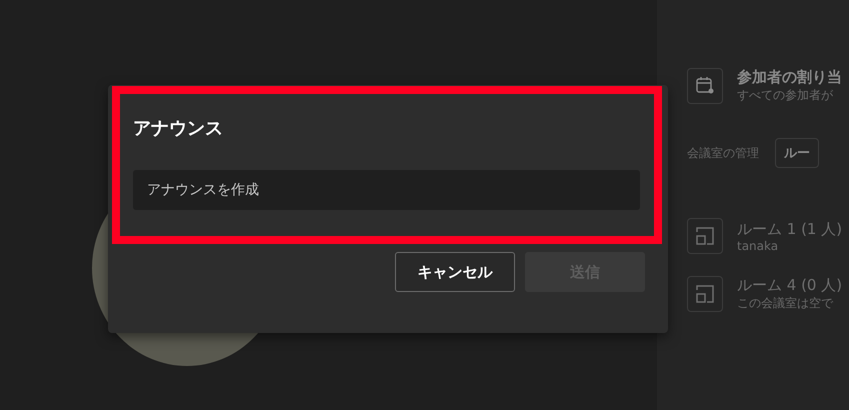  What do you see at coordinates (789, 229) in the screenshot?
I see `room-name: ルーム 1 (1 人)` at bounding box center [789, 229].